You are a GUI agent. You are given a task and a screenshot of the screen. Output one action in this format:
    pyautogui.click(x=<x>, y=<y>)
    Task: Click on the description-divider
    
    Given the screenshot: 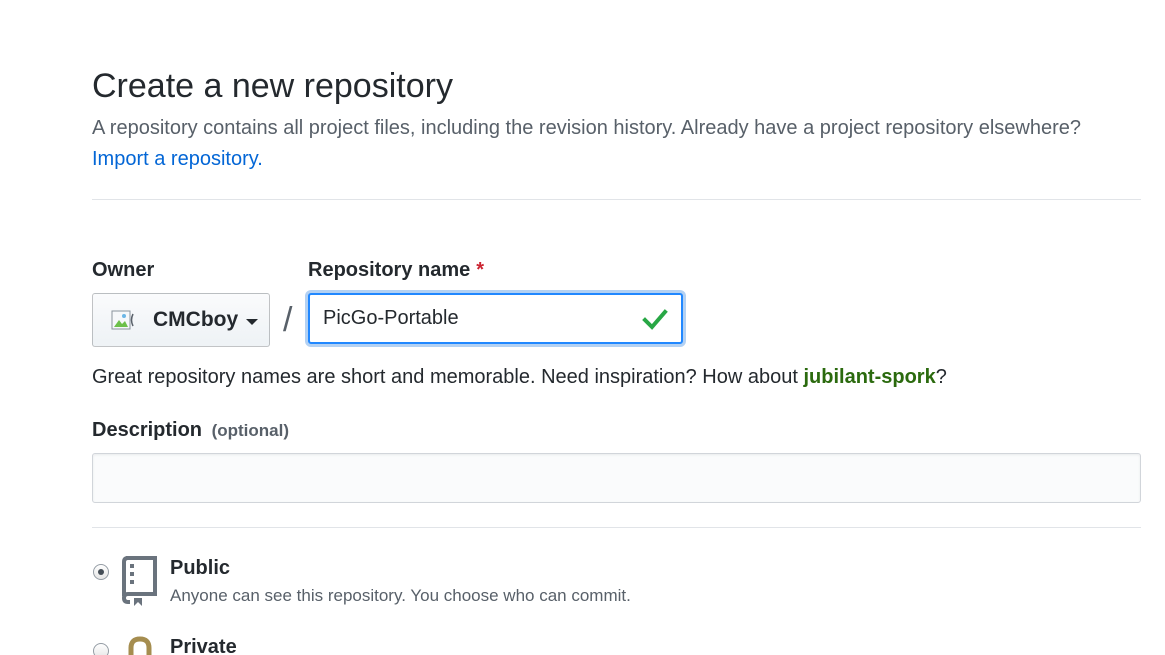 What is the action you would take?
    pyautogui.click(x=616, y=527)
    